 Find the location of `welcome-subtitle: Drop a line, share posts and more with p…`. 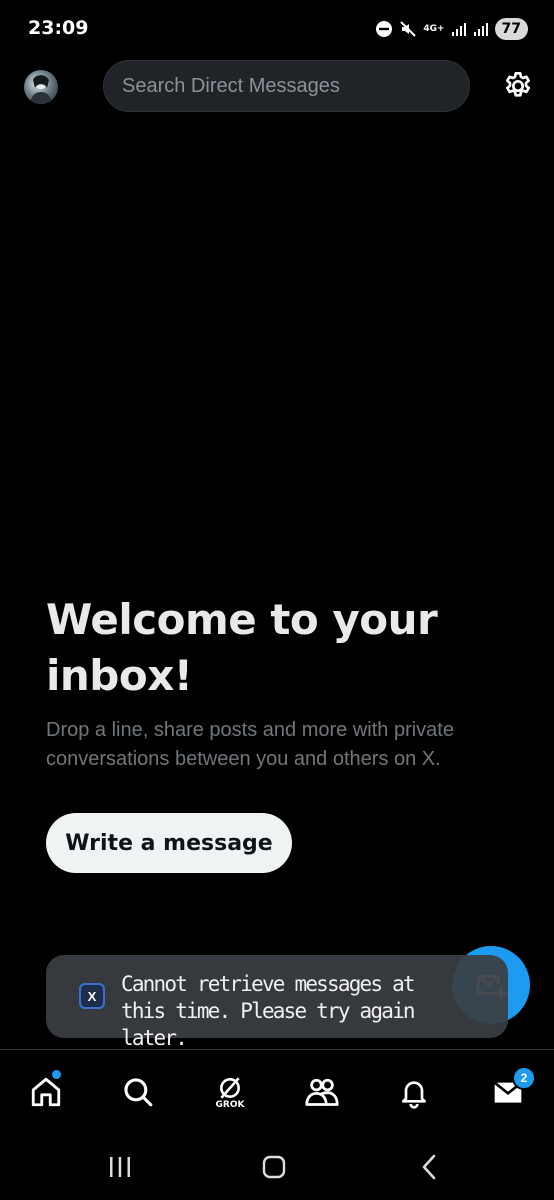

welcome-subtitle: Drop a line, share posts and more with p… is located at coordinates (250, 744).